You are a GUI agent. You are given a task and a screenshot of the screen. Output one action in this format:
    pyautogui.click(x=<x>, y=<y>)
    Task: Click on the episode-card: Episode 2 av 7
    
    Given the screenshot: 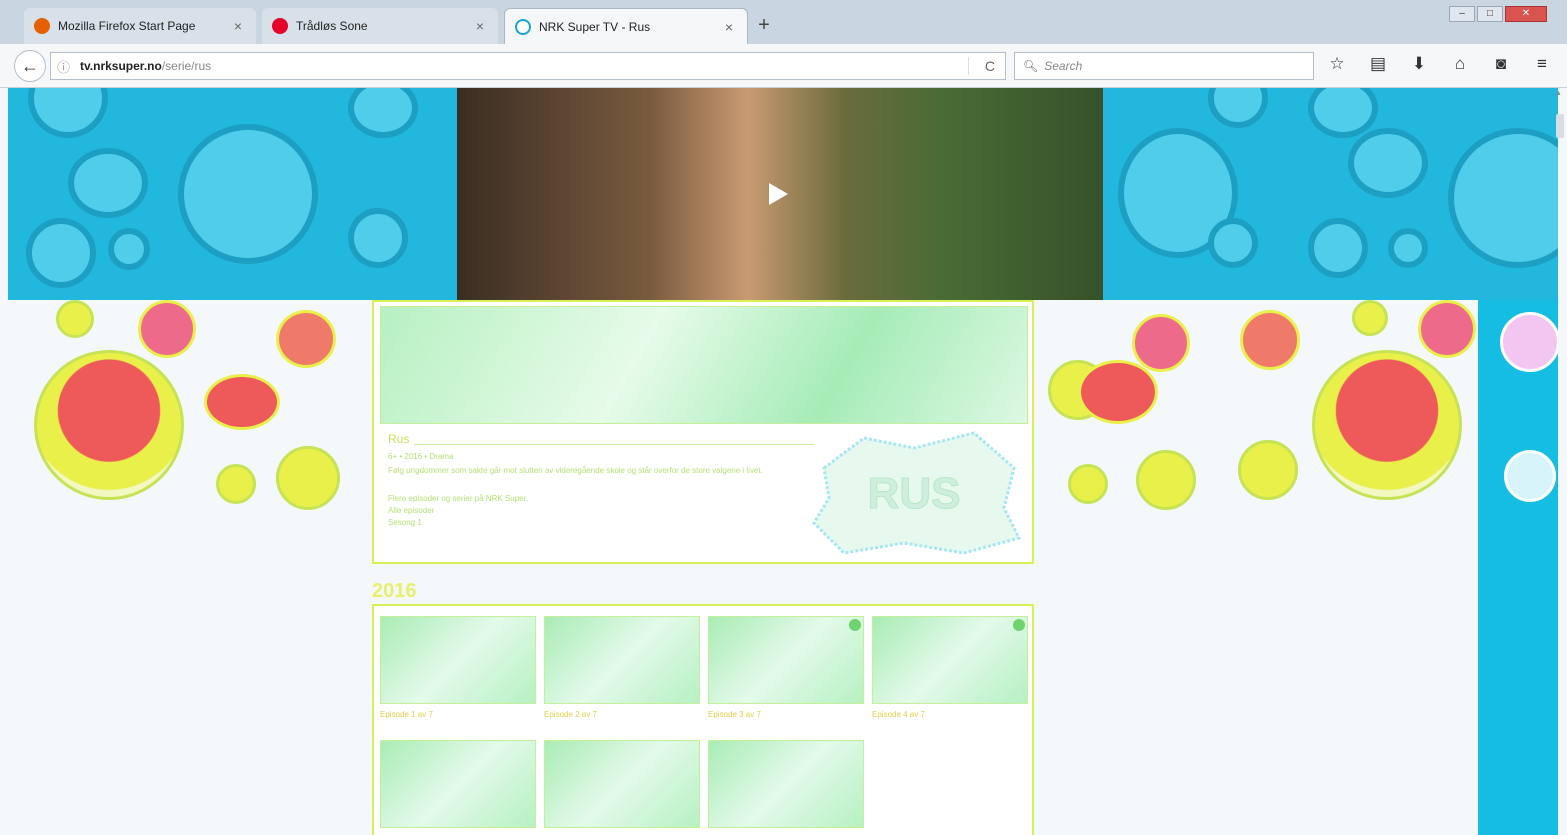 What is the action you would take?
    pyautogui.click(x=622, y=667)
    